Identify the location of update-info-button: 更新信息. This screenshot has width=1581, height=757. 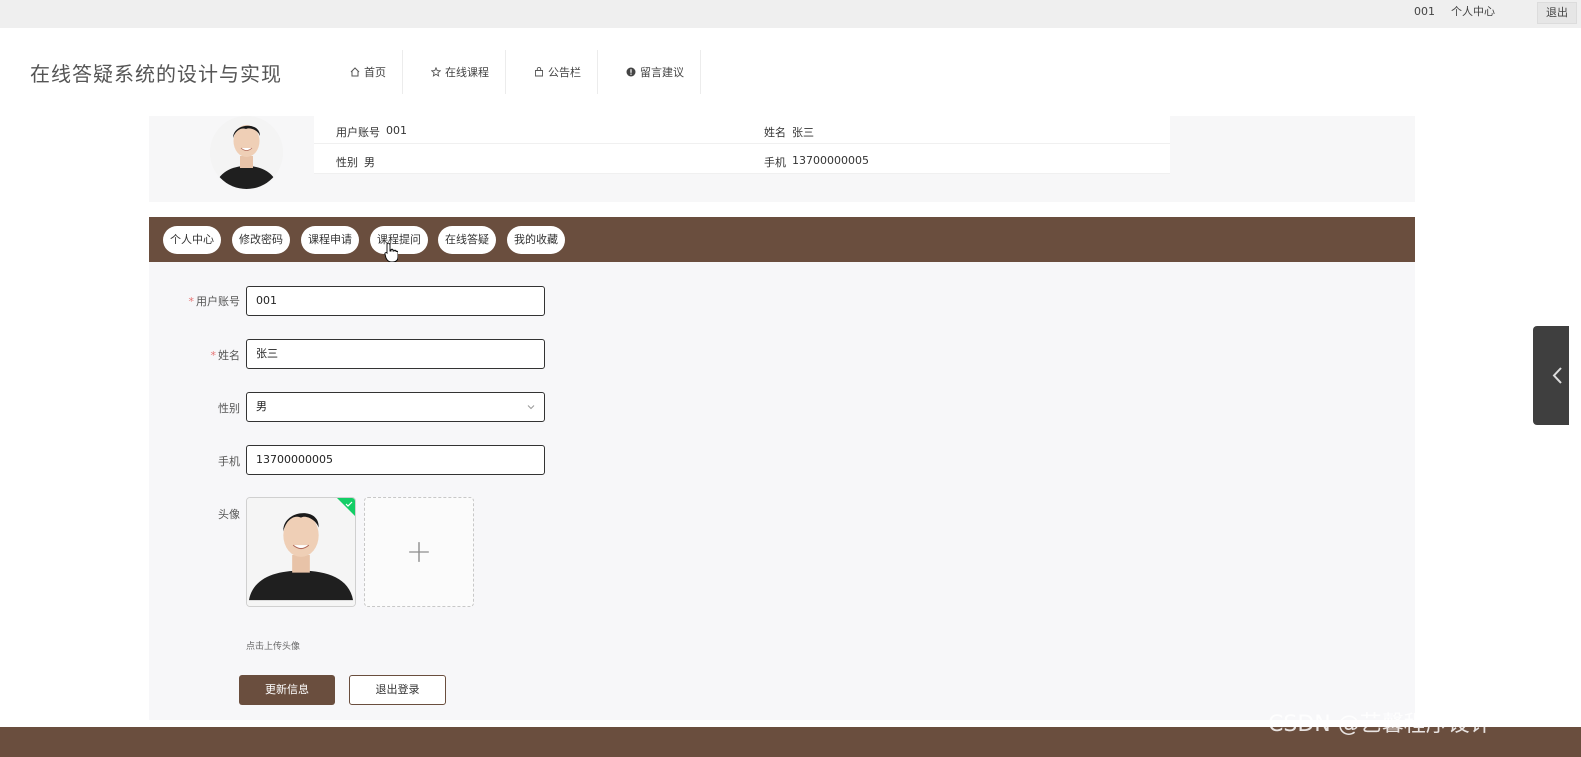
(287, 690).